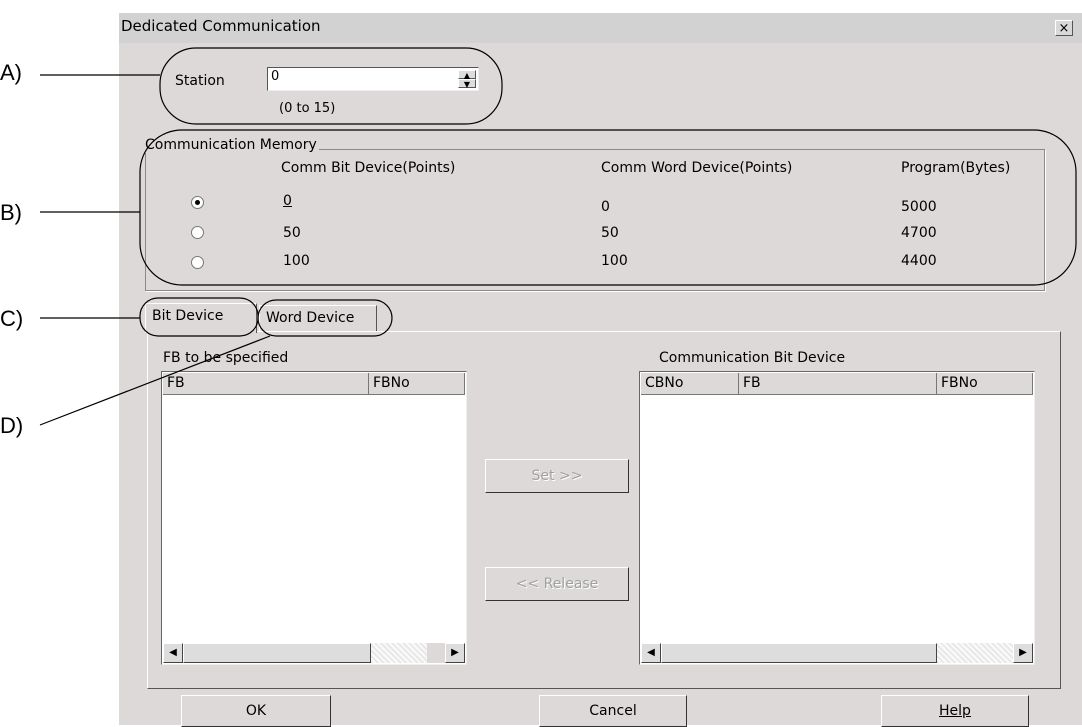  I want to click on dialog-title: Dedicated Communication, so click(221, 26).